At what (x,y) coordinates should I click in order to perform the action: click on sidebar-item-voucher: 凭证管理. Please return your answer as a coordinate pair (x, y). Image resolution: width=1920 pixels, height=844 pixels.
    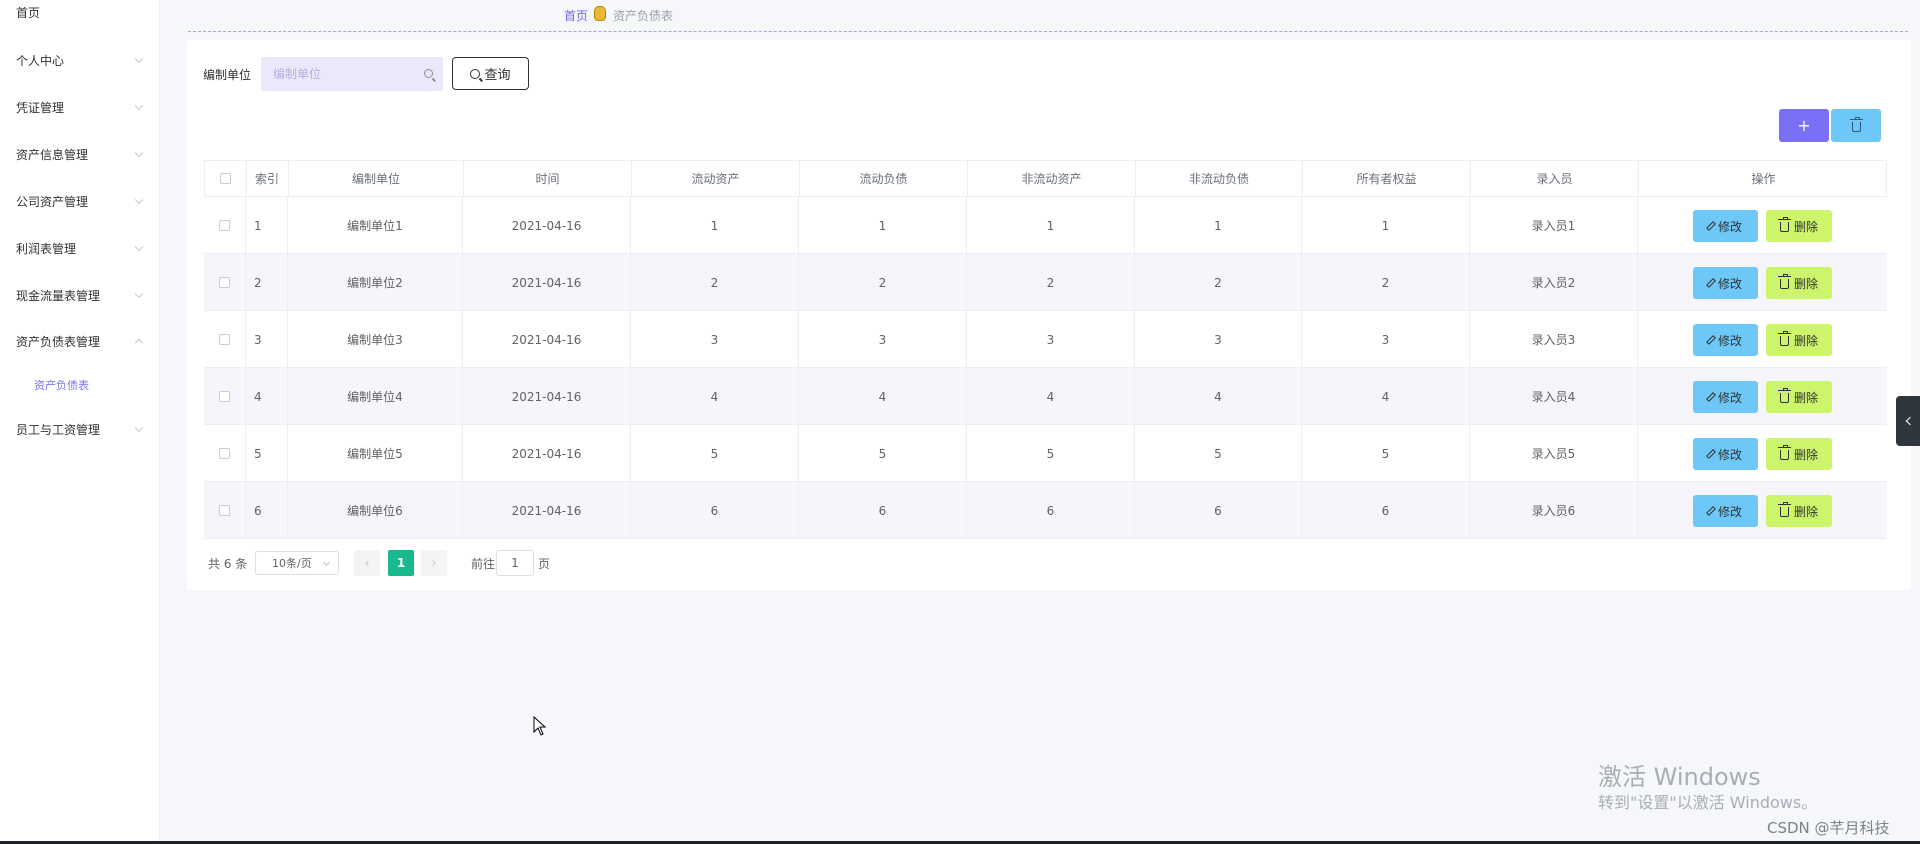
    Looking at the image, I should click on (80, 107).